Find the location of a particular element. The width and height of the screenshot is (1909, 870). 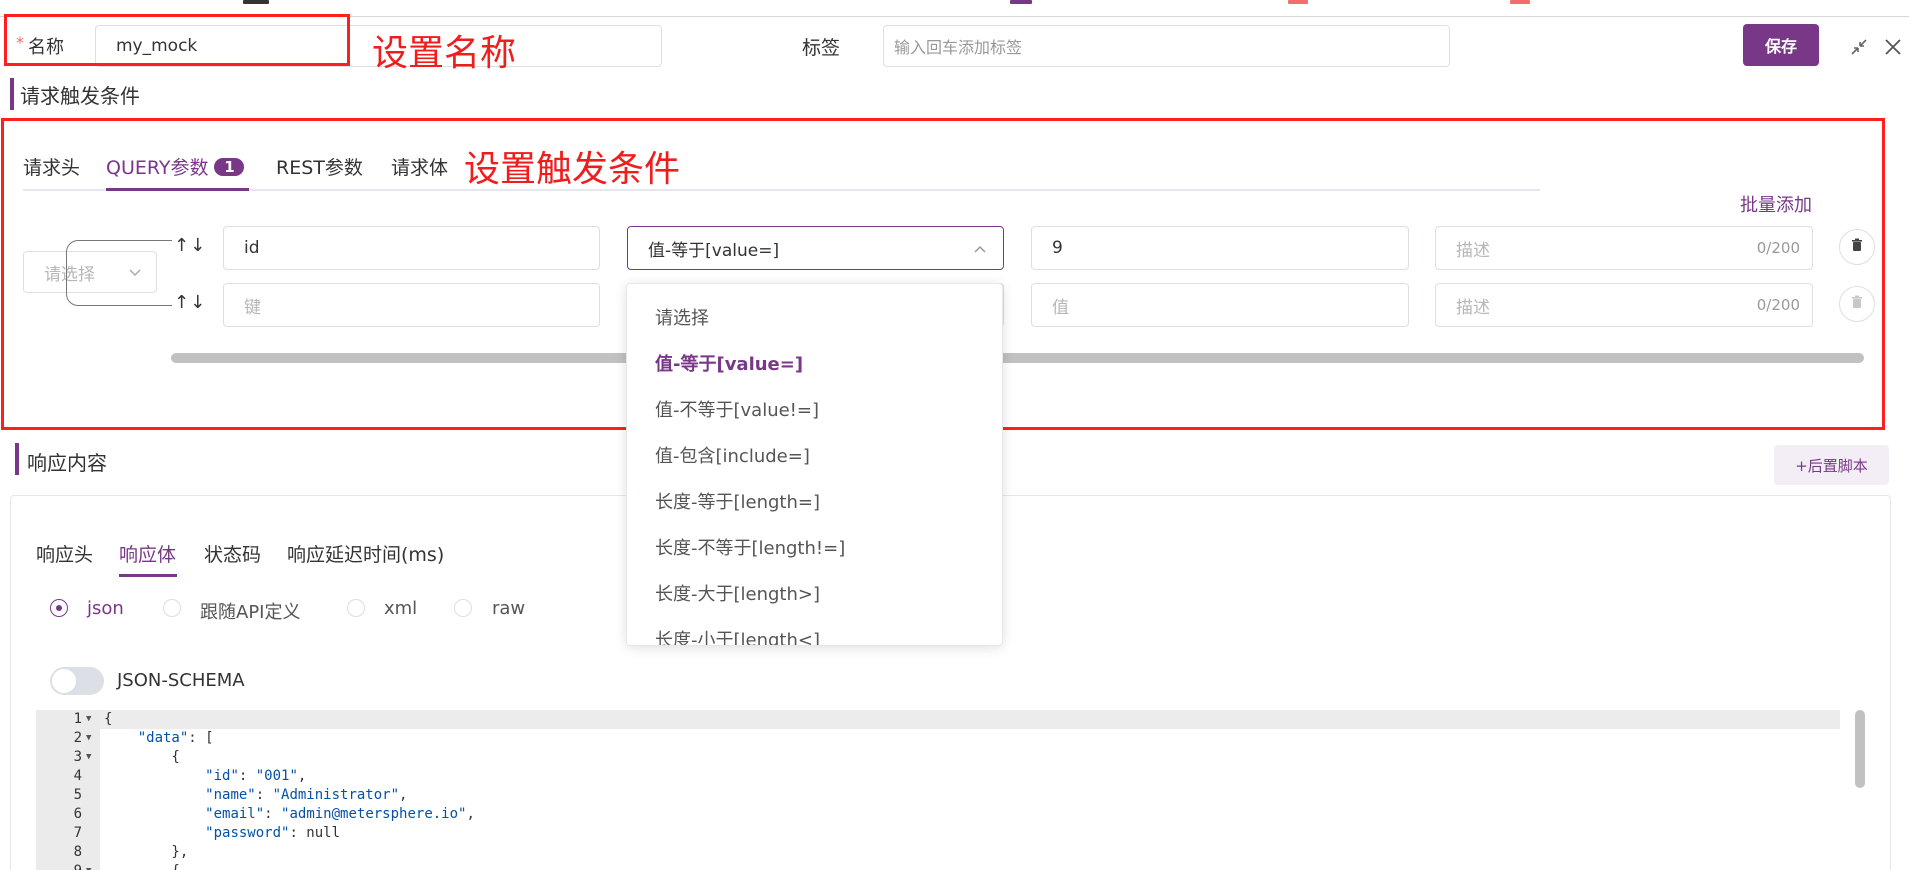

dropdown-option: 值-不等于[value!=] is located at coordinates (814, 411).